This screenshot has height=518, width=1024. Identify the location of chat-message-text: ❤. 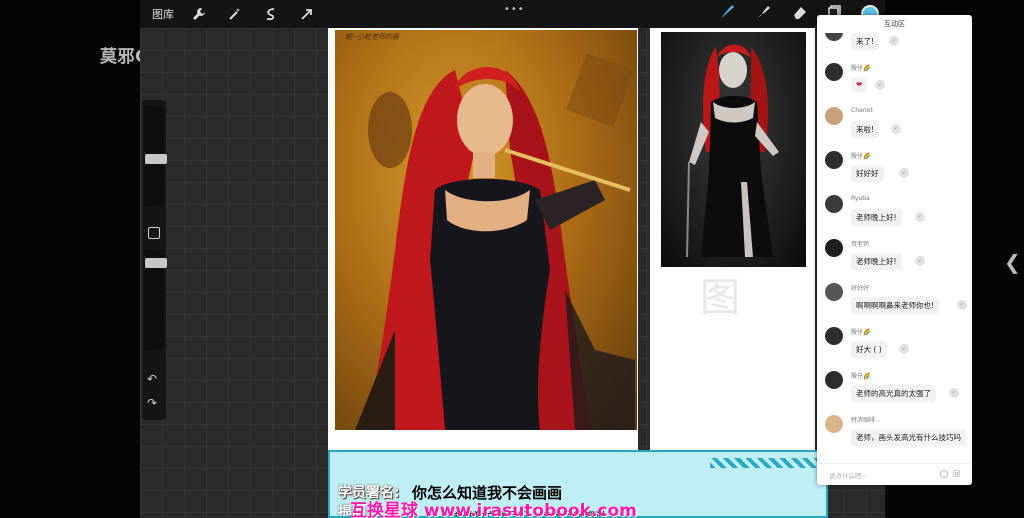
(859, 84).